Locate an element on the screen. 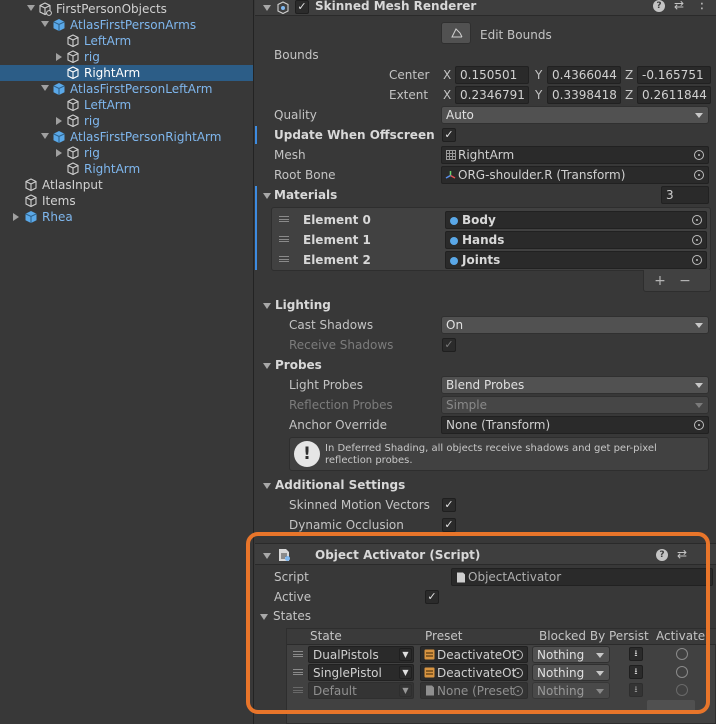 Image resolution: width=716 pixels, height=724 pixels. hierarchy-item-rightarm-selected: RightArm is located at coordinates (126, 73).